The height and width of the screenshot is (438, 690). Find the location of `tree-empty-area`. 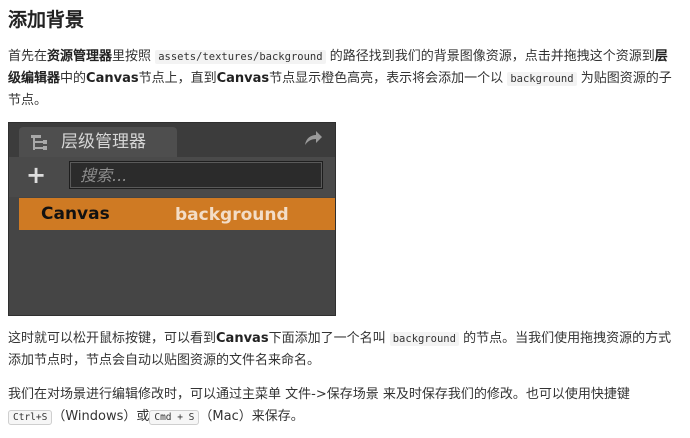

tree-empty-area is located at coordinates (172, 272).